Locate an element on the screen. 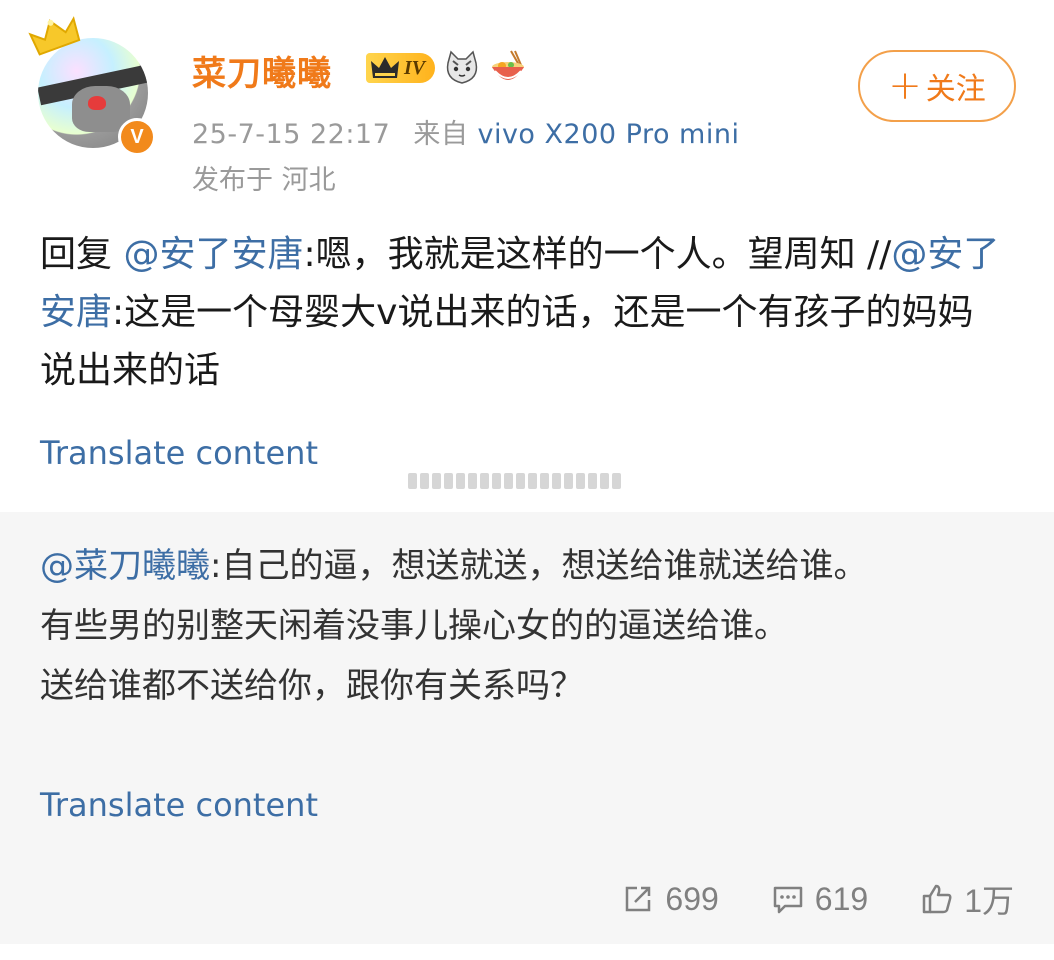 Image resolution: width=1054 pixels, height=960 pixels. like-button: 1万 is located at coordinates (967, 899).